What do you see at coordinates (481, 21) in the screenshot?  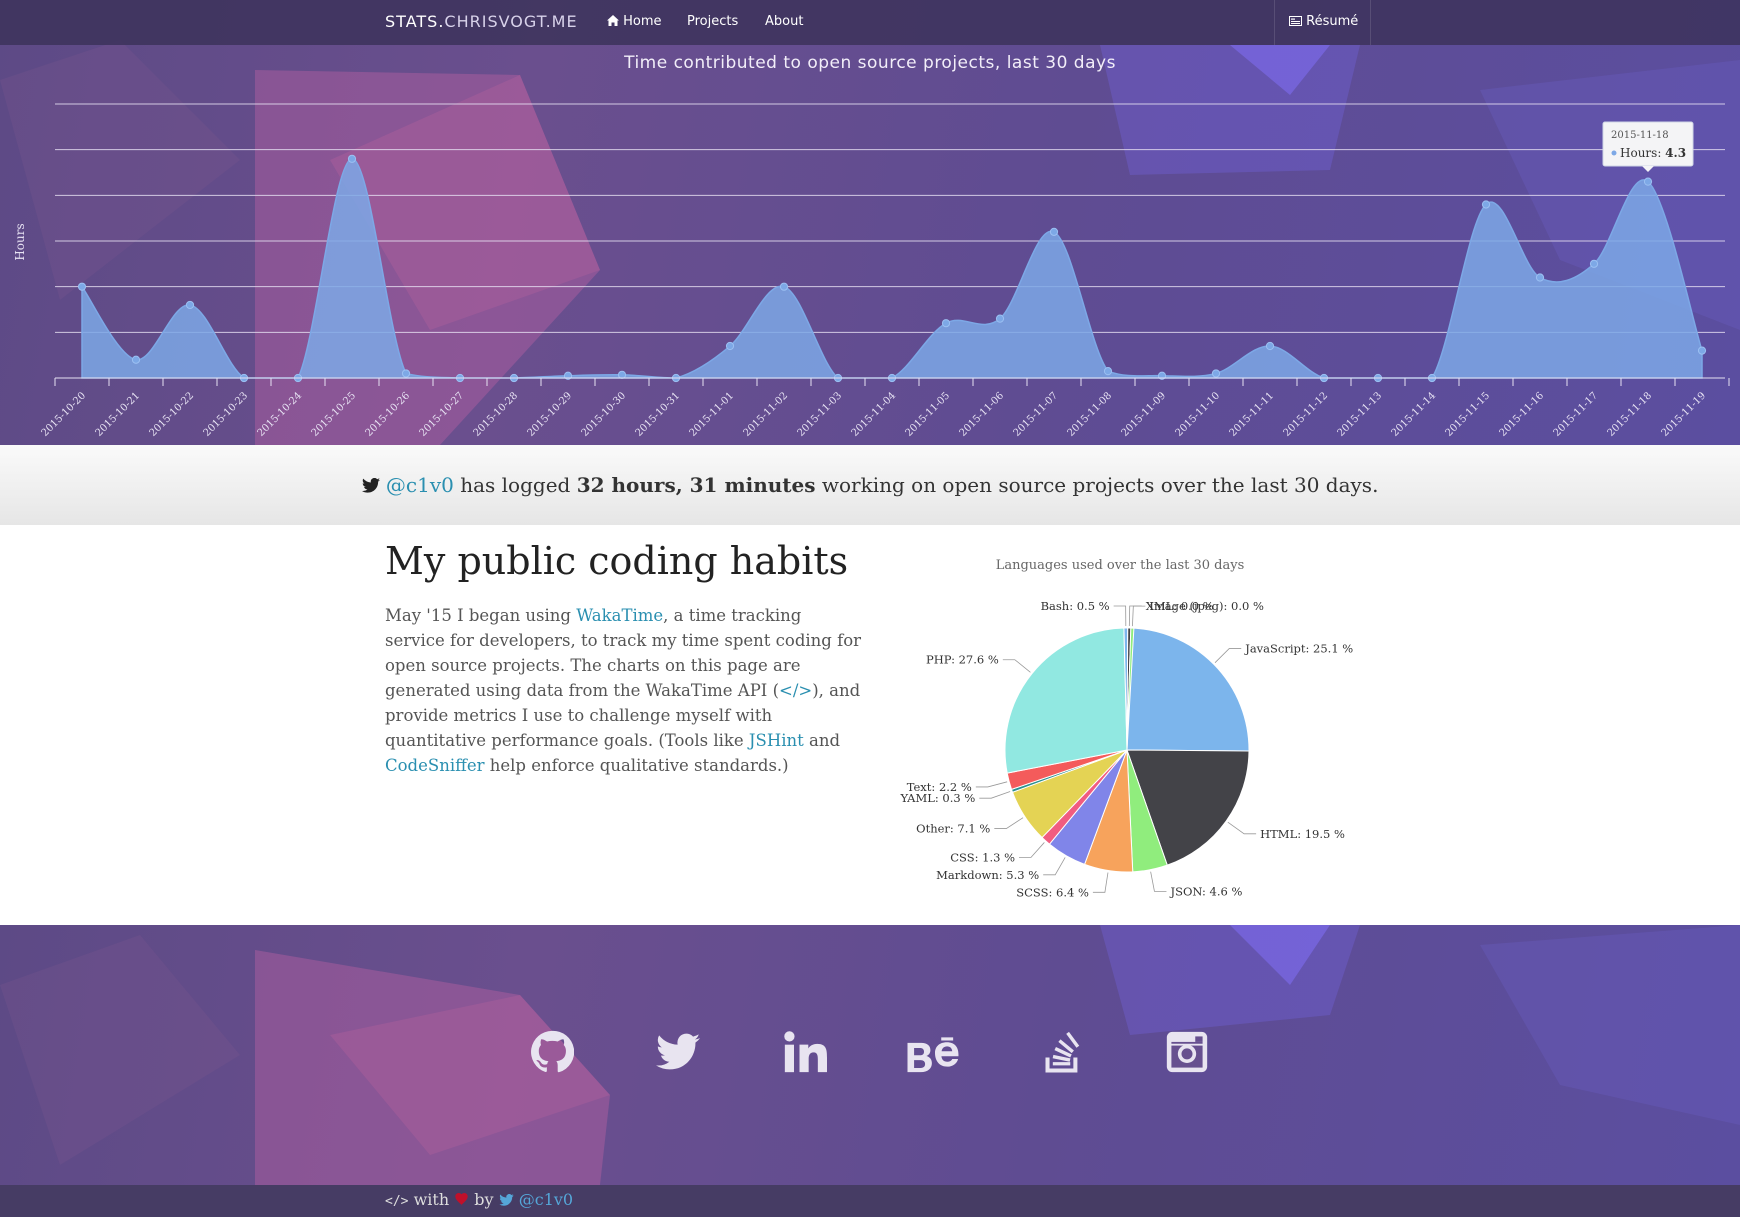 I see `brand-logo: STATS.CHRISVOGT.ME` at bounding box center [481, 21].